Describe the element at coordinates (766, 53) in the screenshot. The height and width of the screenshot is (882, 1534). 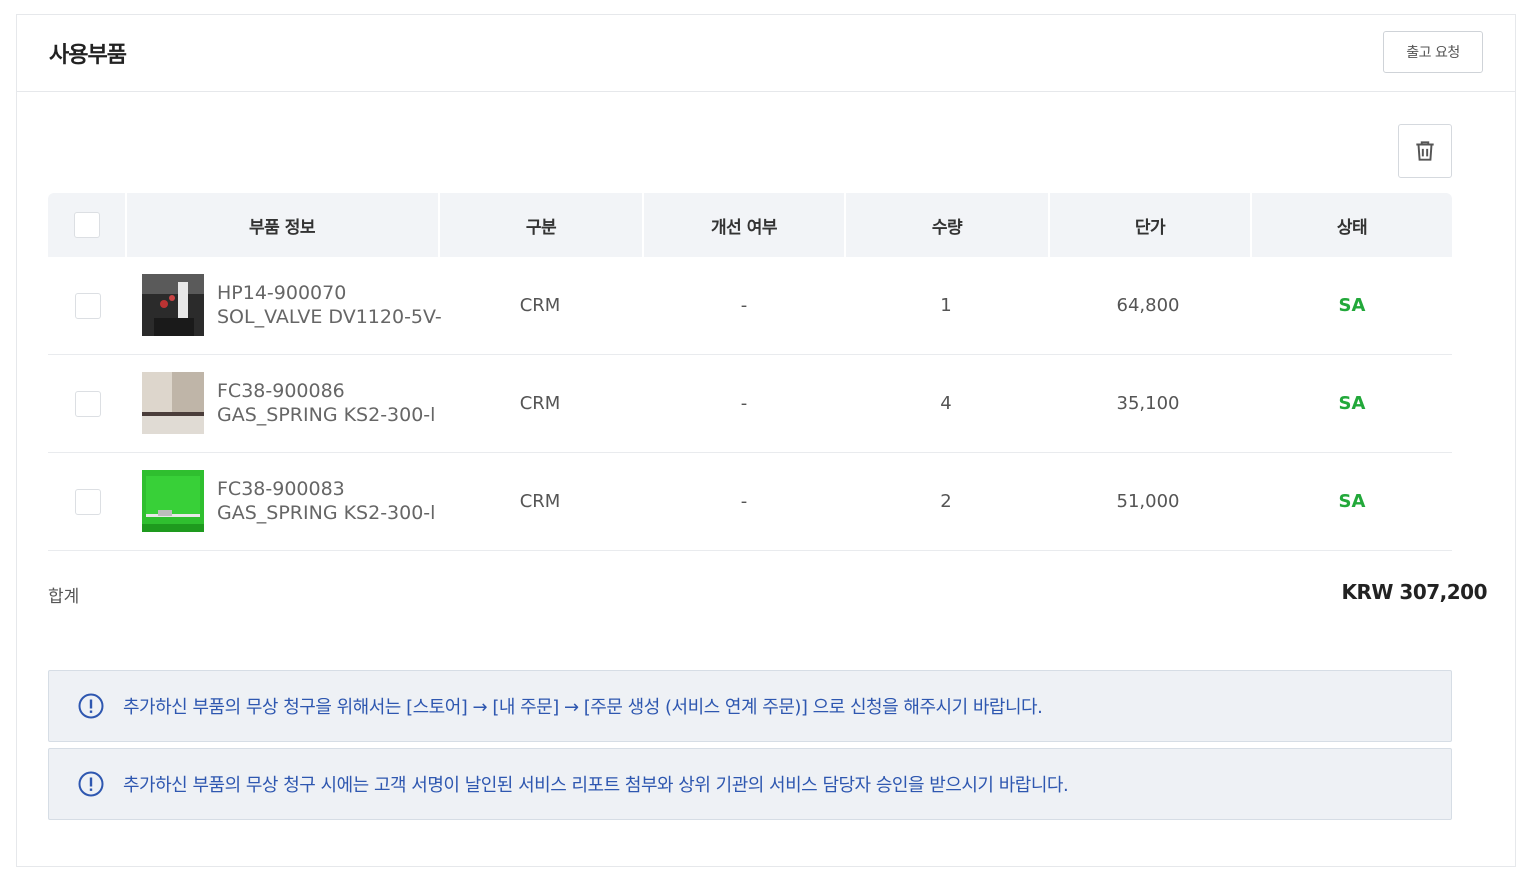
I see `panel-header: 사용부품 출고 요청` at that location.